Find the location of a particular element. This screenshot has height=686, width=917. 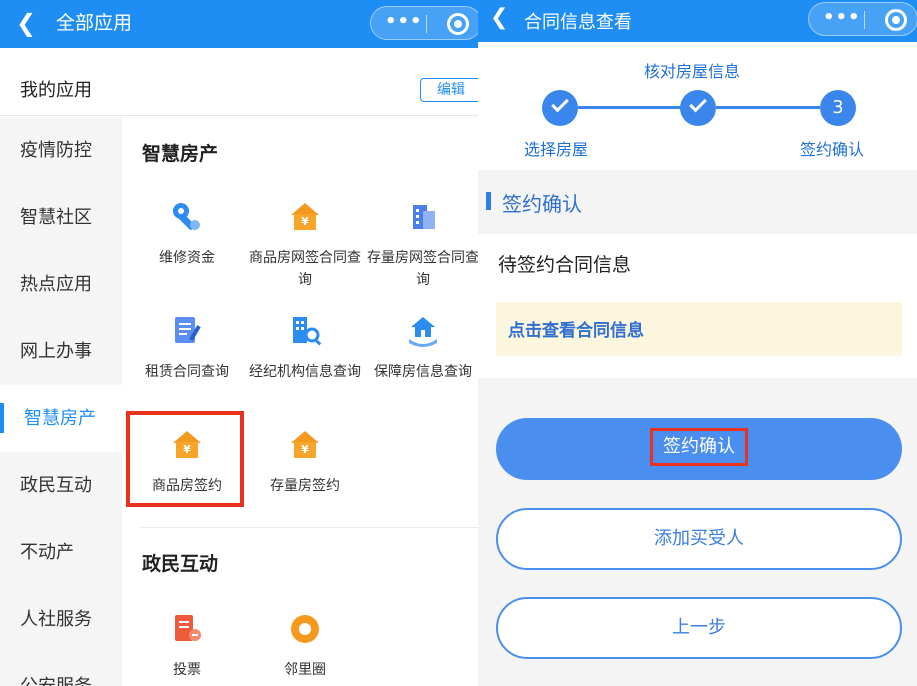

app-label: 存量房网签合同查询 is located at coordinates (422, 269).